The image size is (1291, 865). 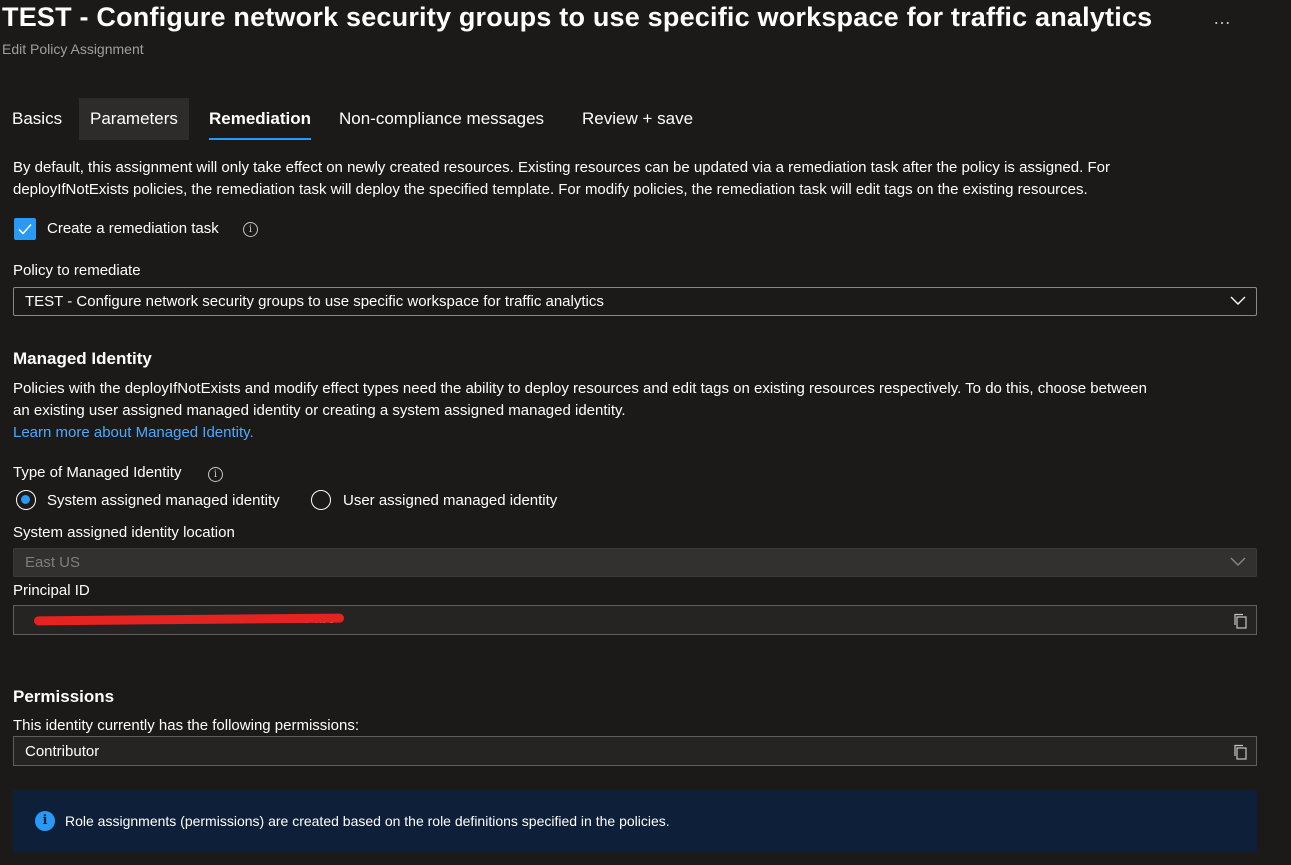 What do you see at coordinates (124, 532) in the screenshot?
I see `identity-location-label: System assigned identity location` at bounding box center [124, 532].